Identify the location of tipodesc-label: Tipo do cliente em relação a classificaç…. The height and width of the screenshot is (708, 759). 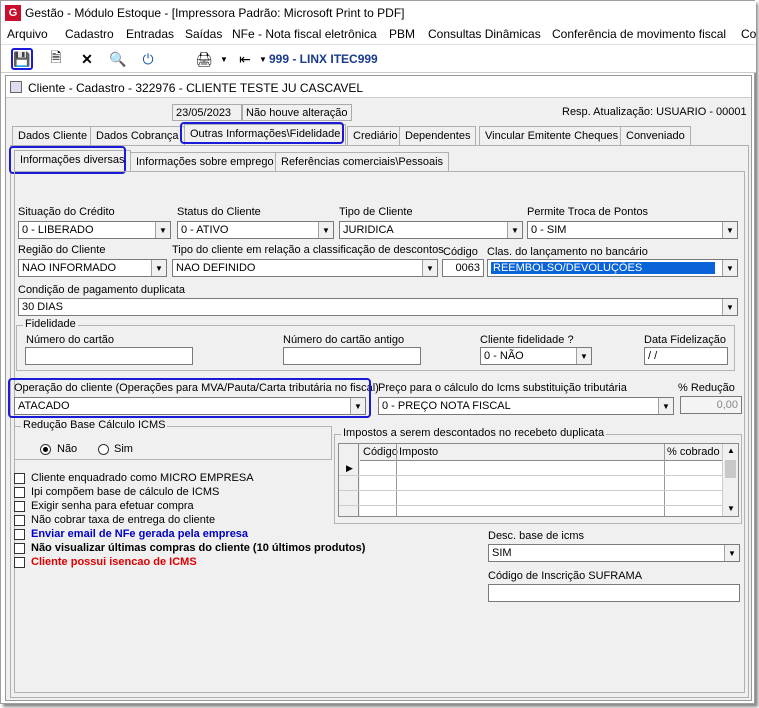
(308, 250).